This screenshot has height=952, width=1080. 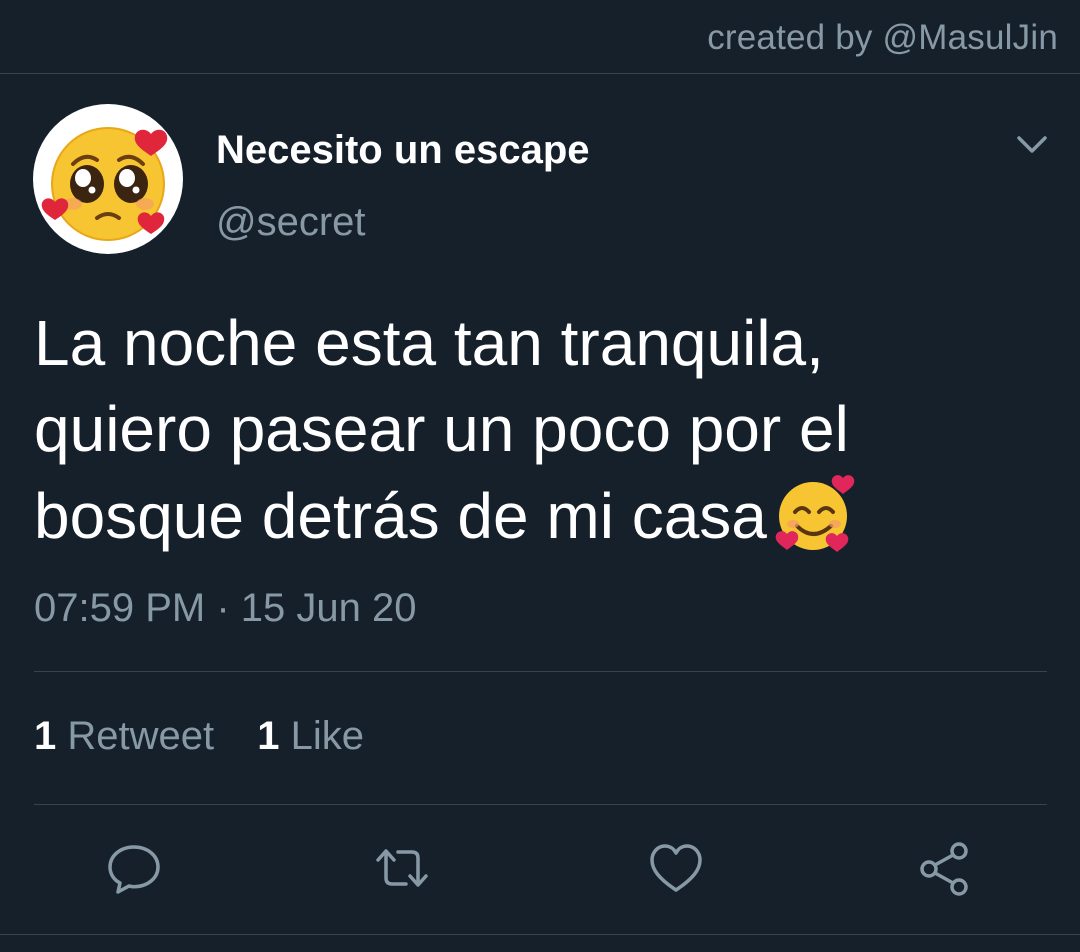 What do you see at coordinates (400, 516) in the screenshot?
I see `tweet-text-line-content: bosque detrás de mi casa` at bounding box center [400, 516].